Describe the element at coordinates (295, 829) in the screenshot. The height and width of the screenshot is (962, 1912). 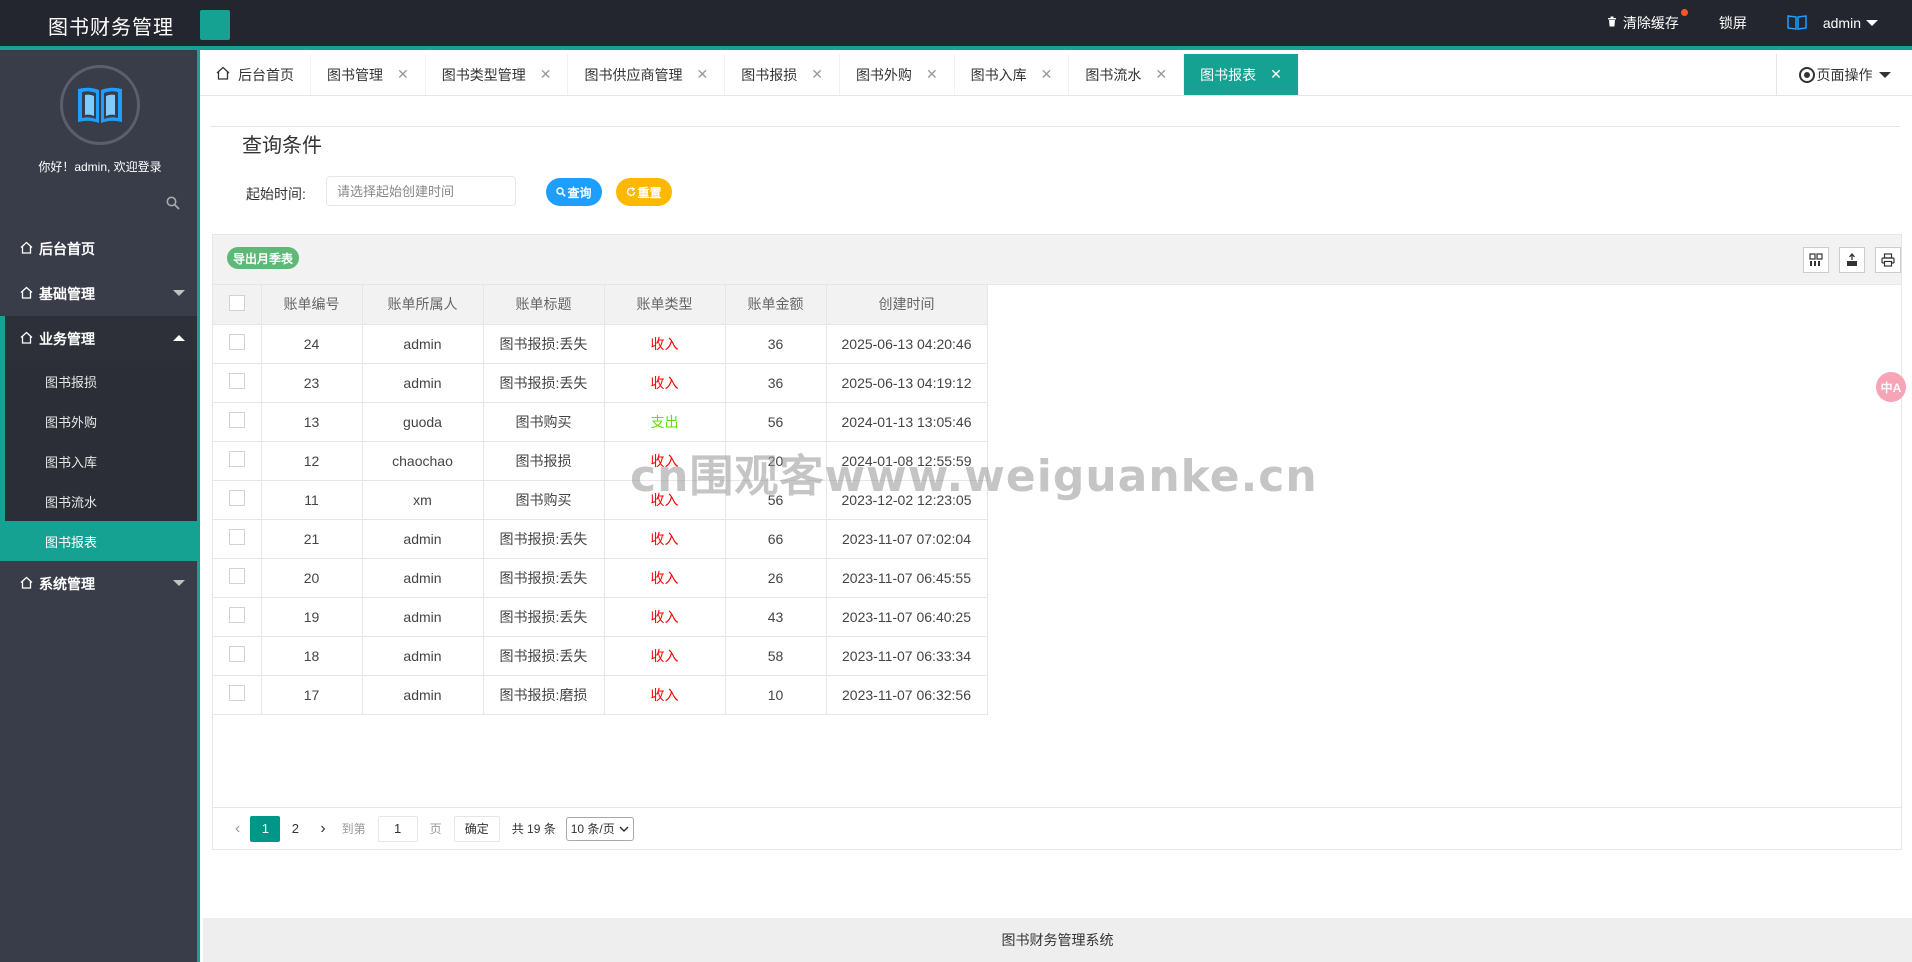
I see `page-button: 2` at that location.